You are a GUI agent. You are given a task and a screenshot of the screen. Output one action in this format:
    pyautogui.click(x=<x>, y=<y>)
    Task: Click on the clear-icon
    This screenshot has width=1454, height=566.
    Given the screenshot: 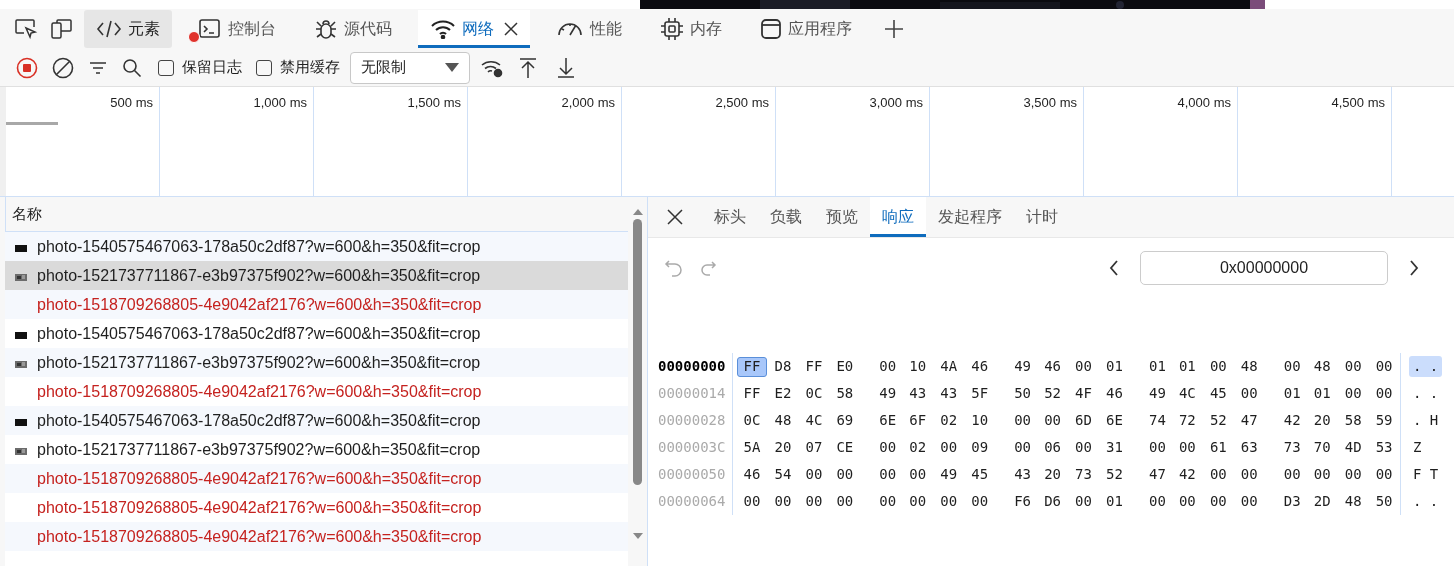 What is the action you would take?
    pyautogui.click(x=63, y=67)
    